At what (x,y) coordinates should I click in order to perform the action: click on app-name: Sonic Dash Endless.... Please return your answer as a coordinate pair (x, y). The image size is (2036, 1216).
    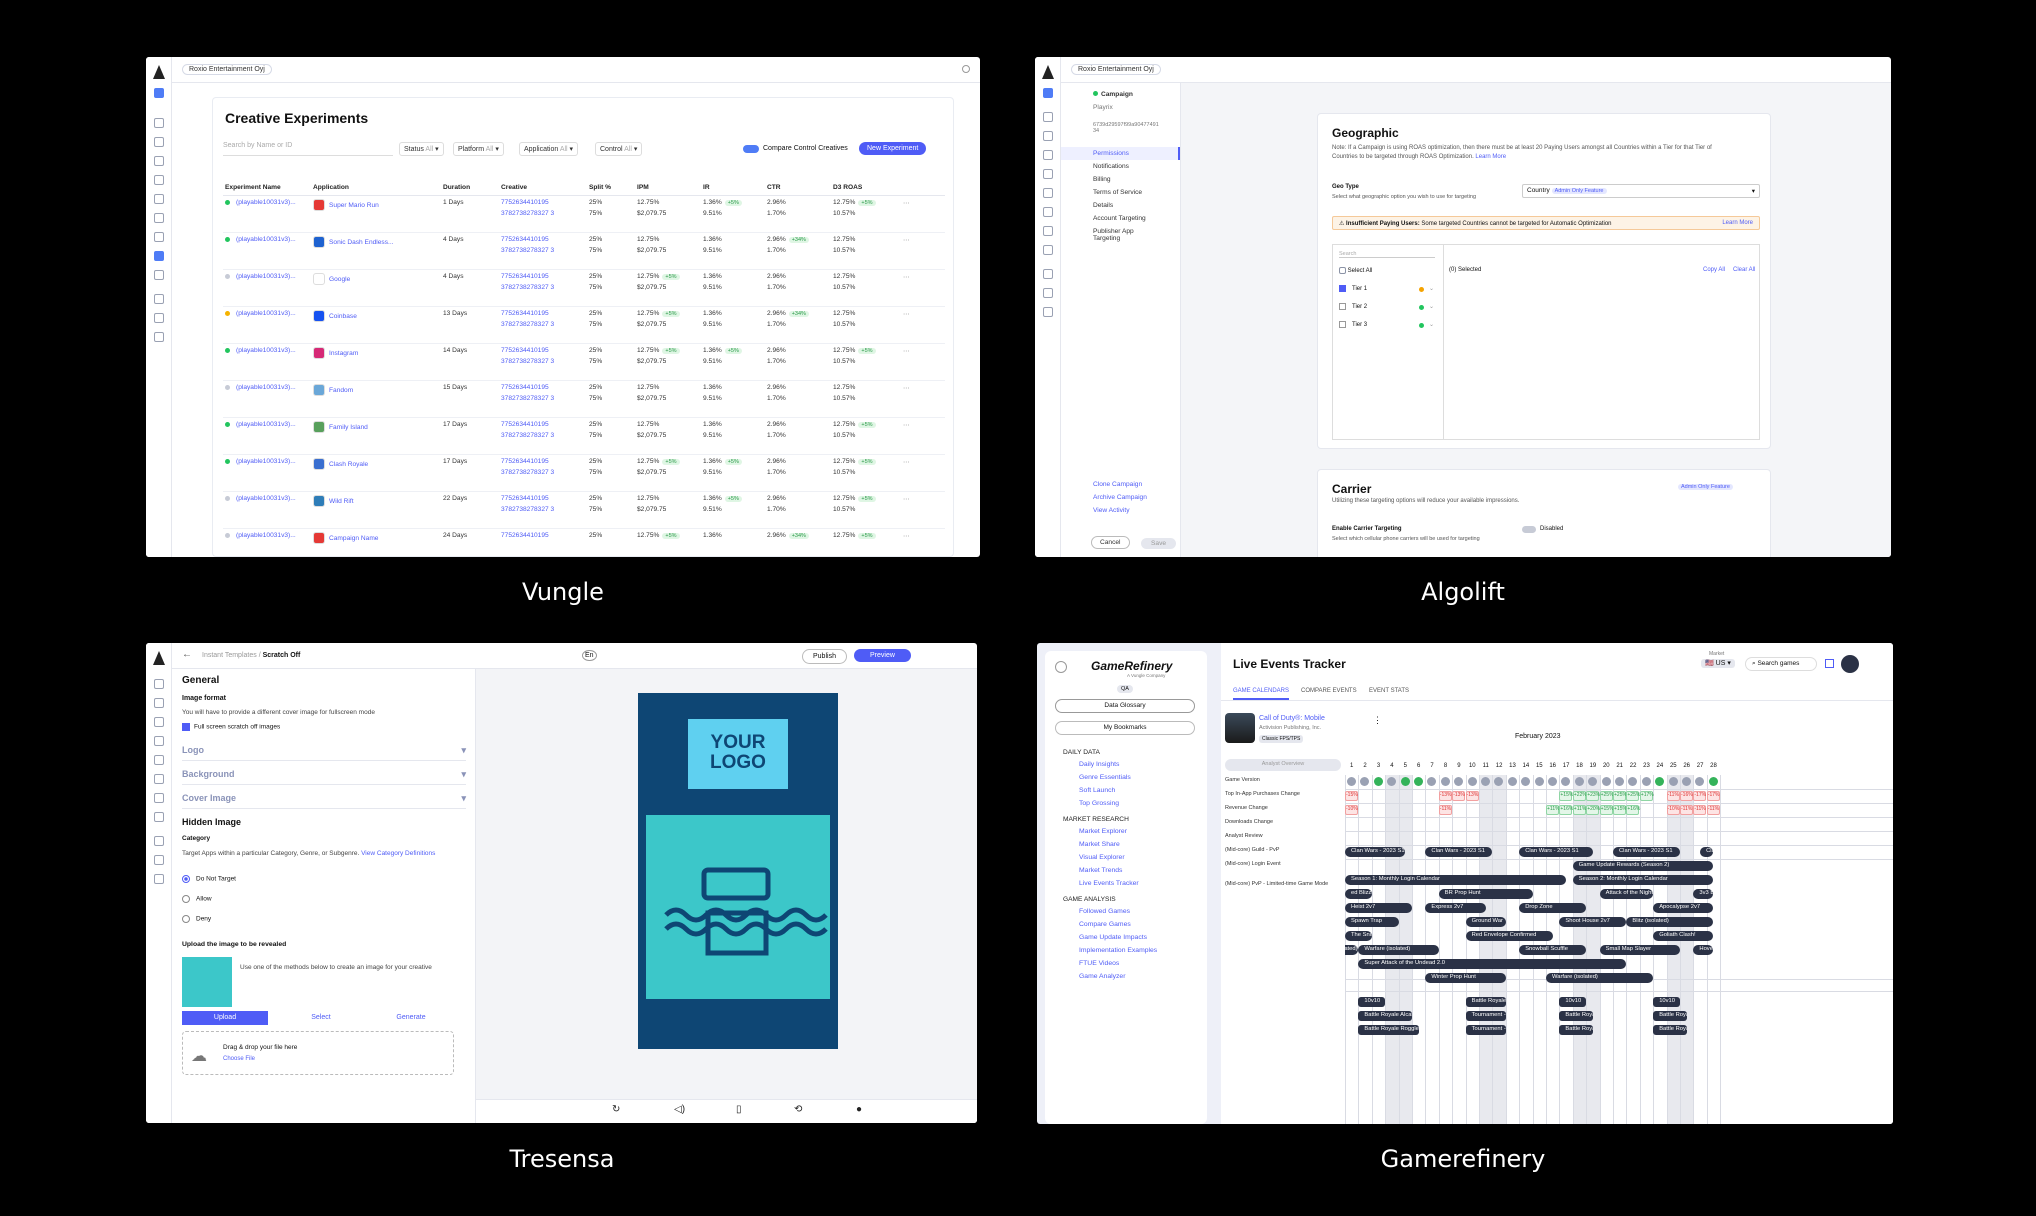
    Looking at the image, I should click on (361, 242).